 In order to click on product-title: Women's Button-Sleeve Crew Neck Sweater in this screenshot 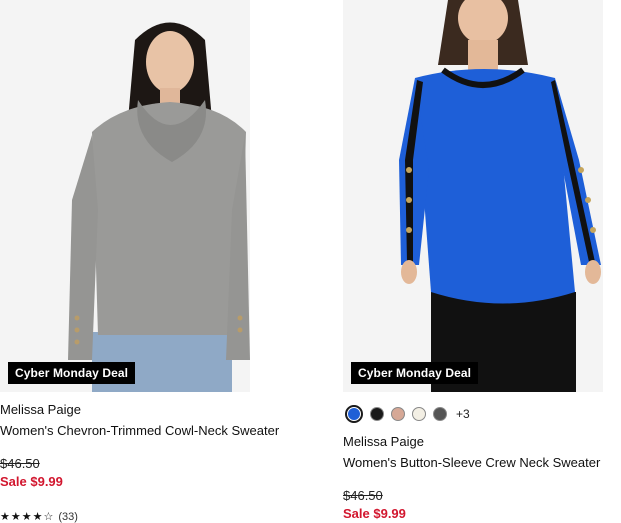, I will do `click(482, 462)`.